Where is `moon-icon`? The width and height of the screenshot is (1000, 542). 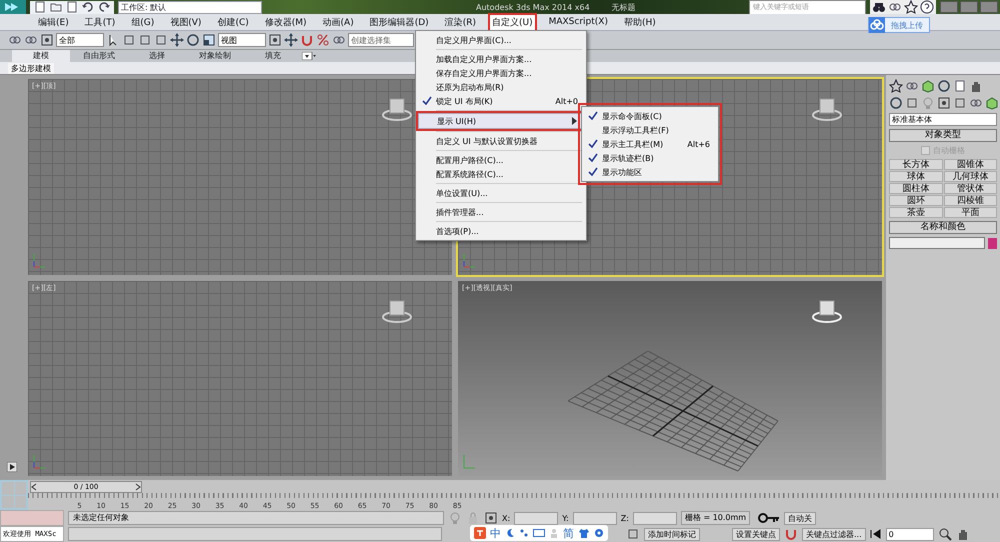
moon-icon is located at coordinates (510, 533).